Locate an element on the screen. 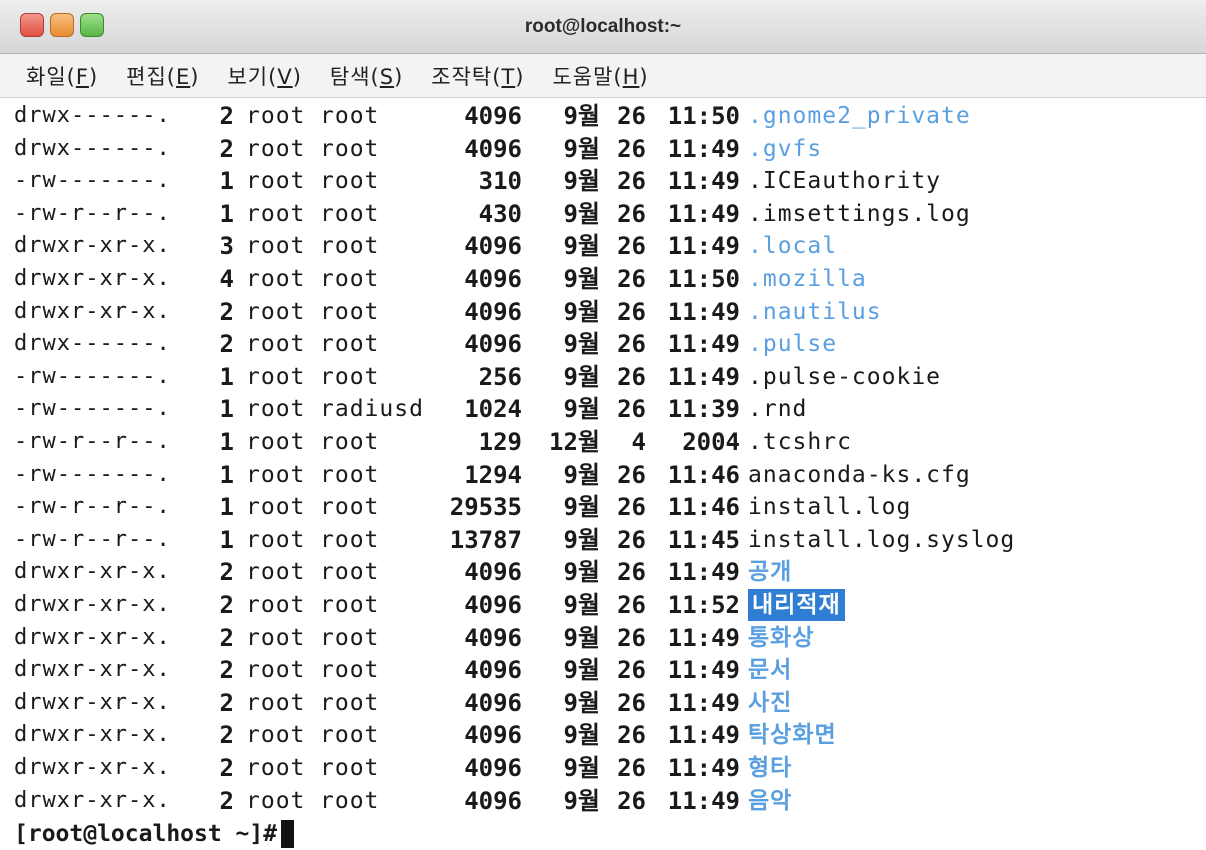 The height and width of the screenshot is (850, 1206). file-name: 사진 is located at coordinates (770, 703).